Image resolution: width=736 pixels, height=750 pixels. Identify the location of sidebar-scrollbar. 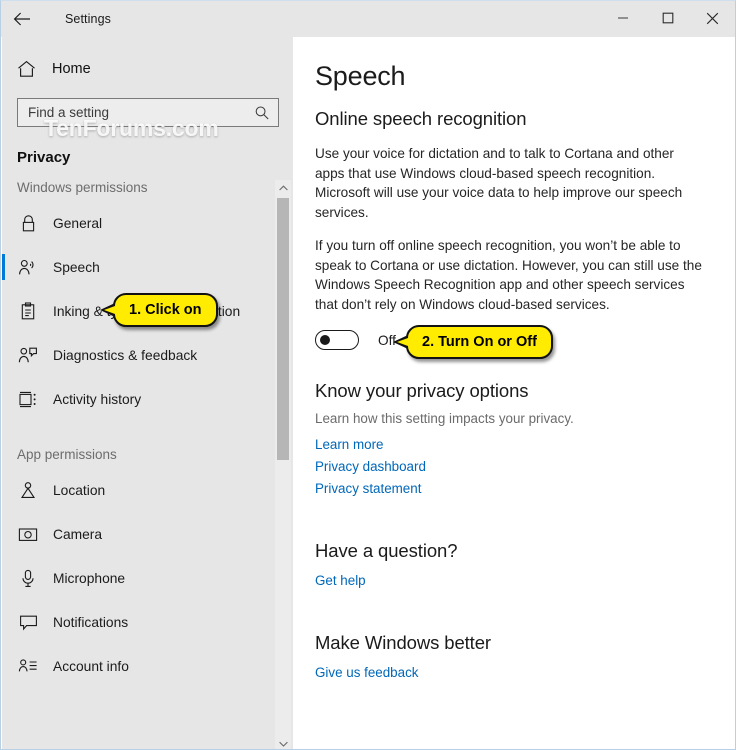
(283, 464).